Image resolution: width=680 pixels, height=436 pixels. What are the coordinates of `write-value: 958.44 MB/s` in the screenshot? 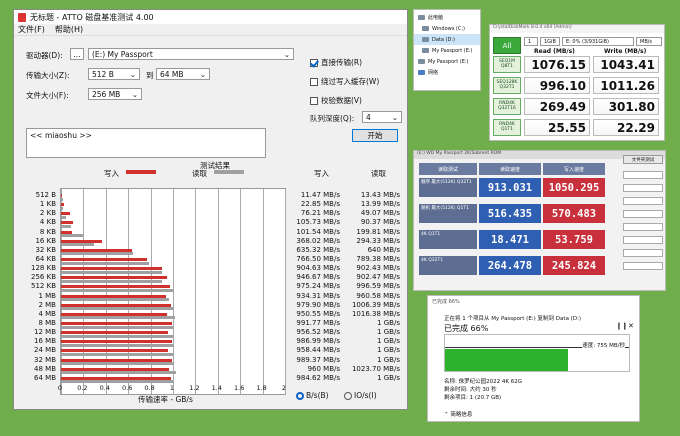 It's located at (318, 350).